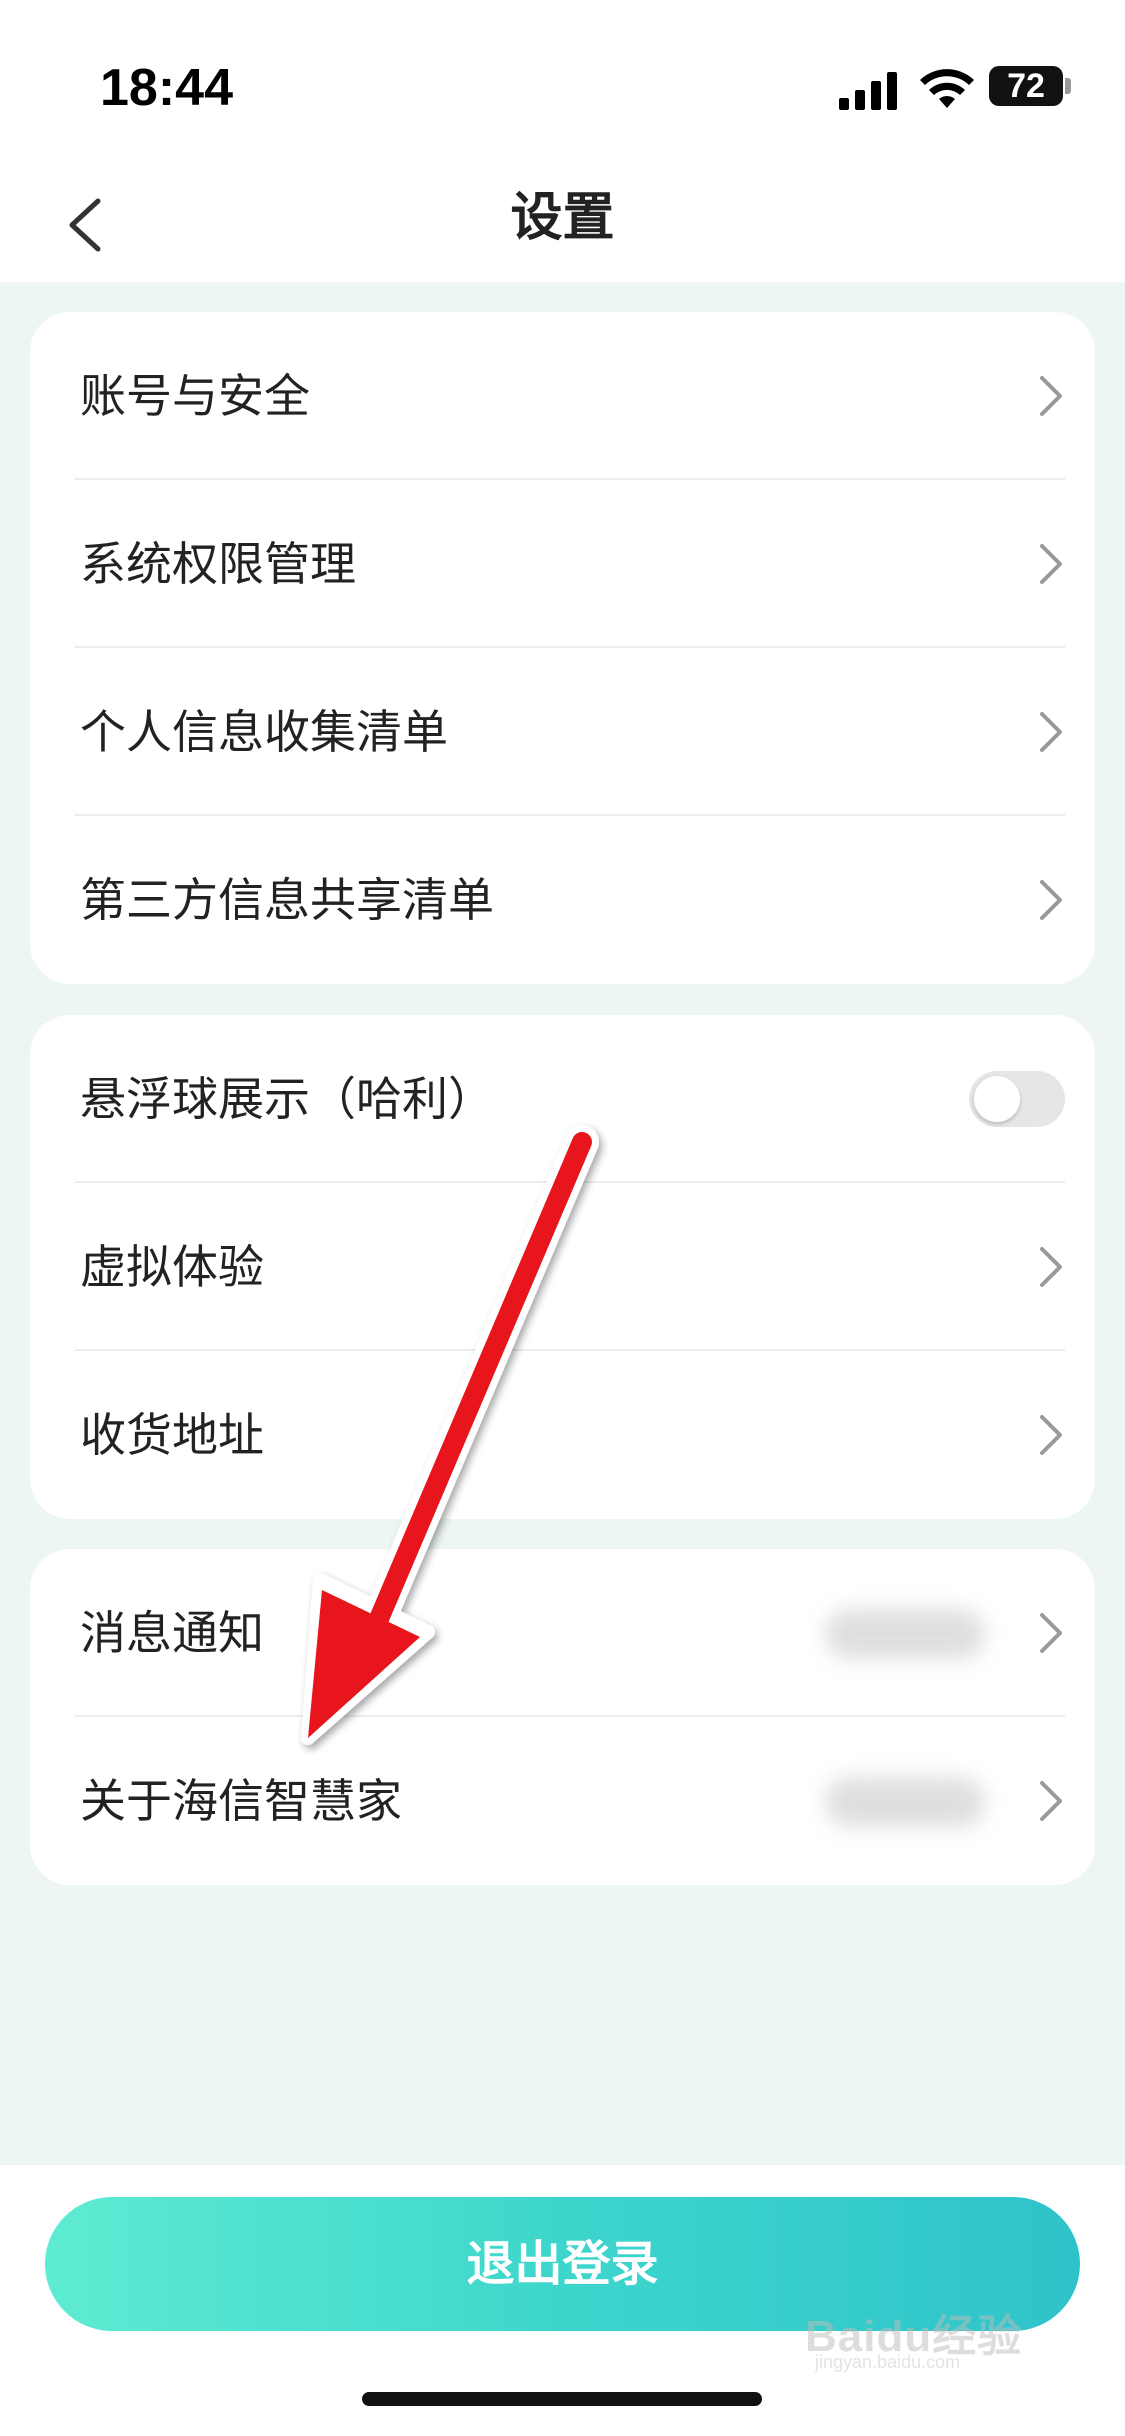 The height and width of the screenshot is (2436, 1125). What do you see at coordinates (562, 218) in the screenshot?
I see `page-title: 设置` at bounding box center [562, 218].